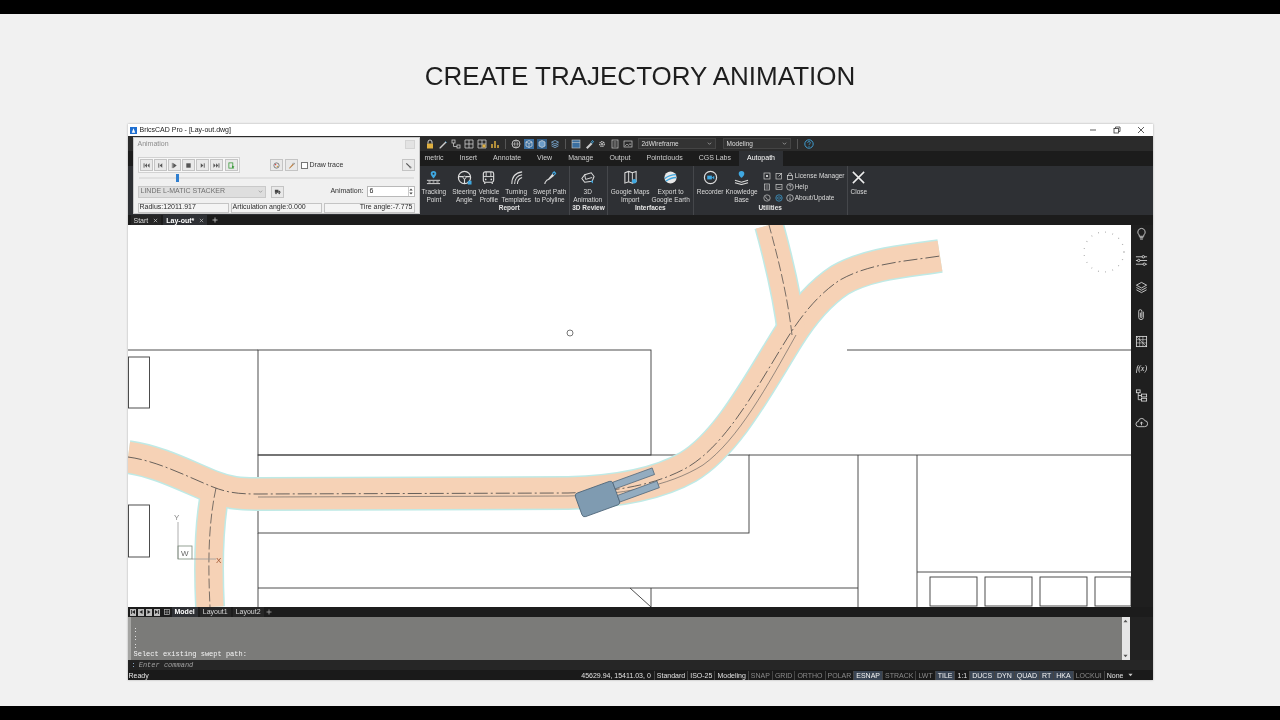 The image size is (1280, 720). What do you see at coordinates (742, 177) in the screenshot?
I see `pin-layers-icon` at bounding box center [742, 177].